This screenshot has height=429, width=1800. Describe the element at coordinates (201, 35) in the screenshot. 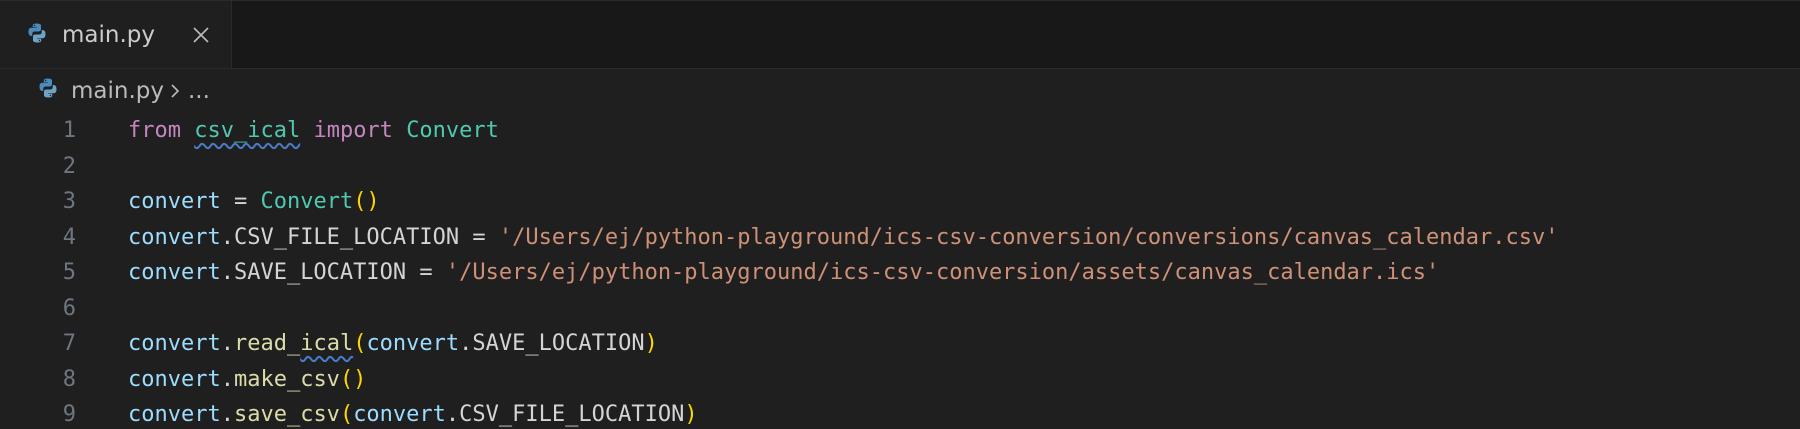

I see `close-icon` at that location.